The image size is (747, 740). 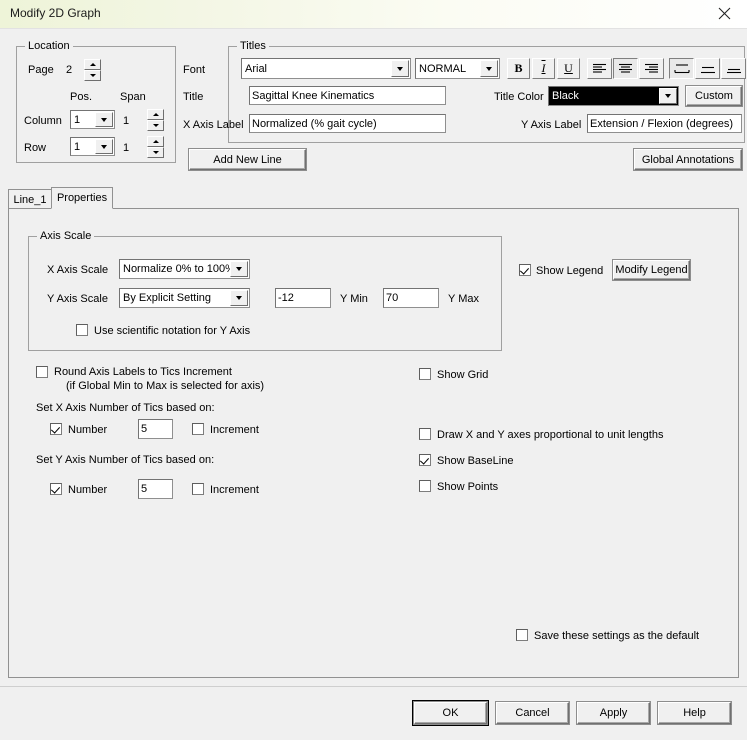 I want to click on close-icon, so click(x=724, y=13).